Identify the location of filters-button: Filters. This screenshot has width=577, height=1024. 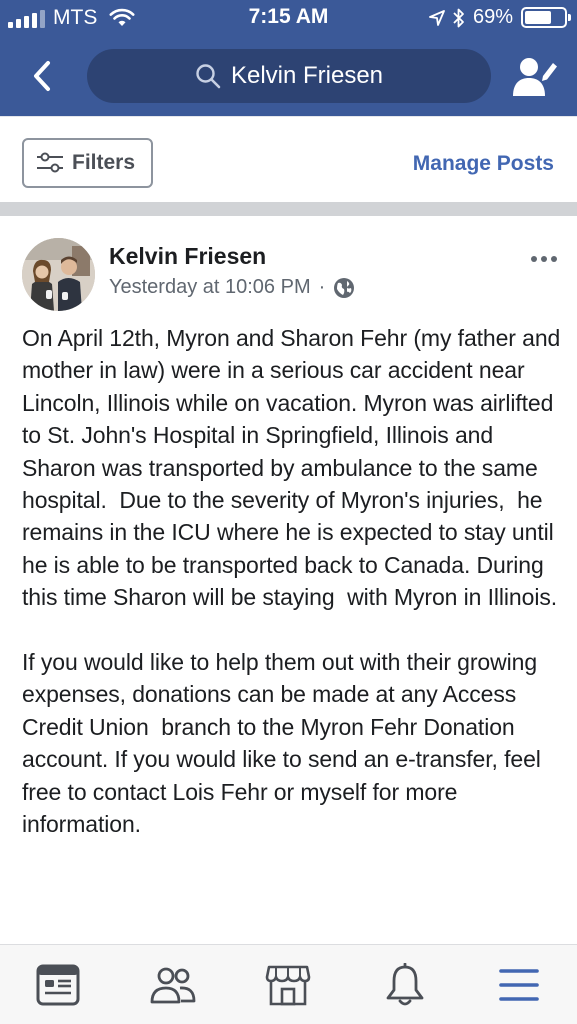
(87, 163).